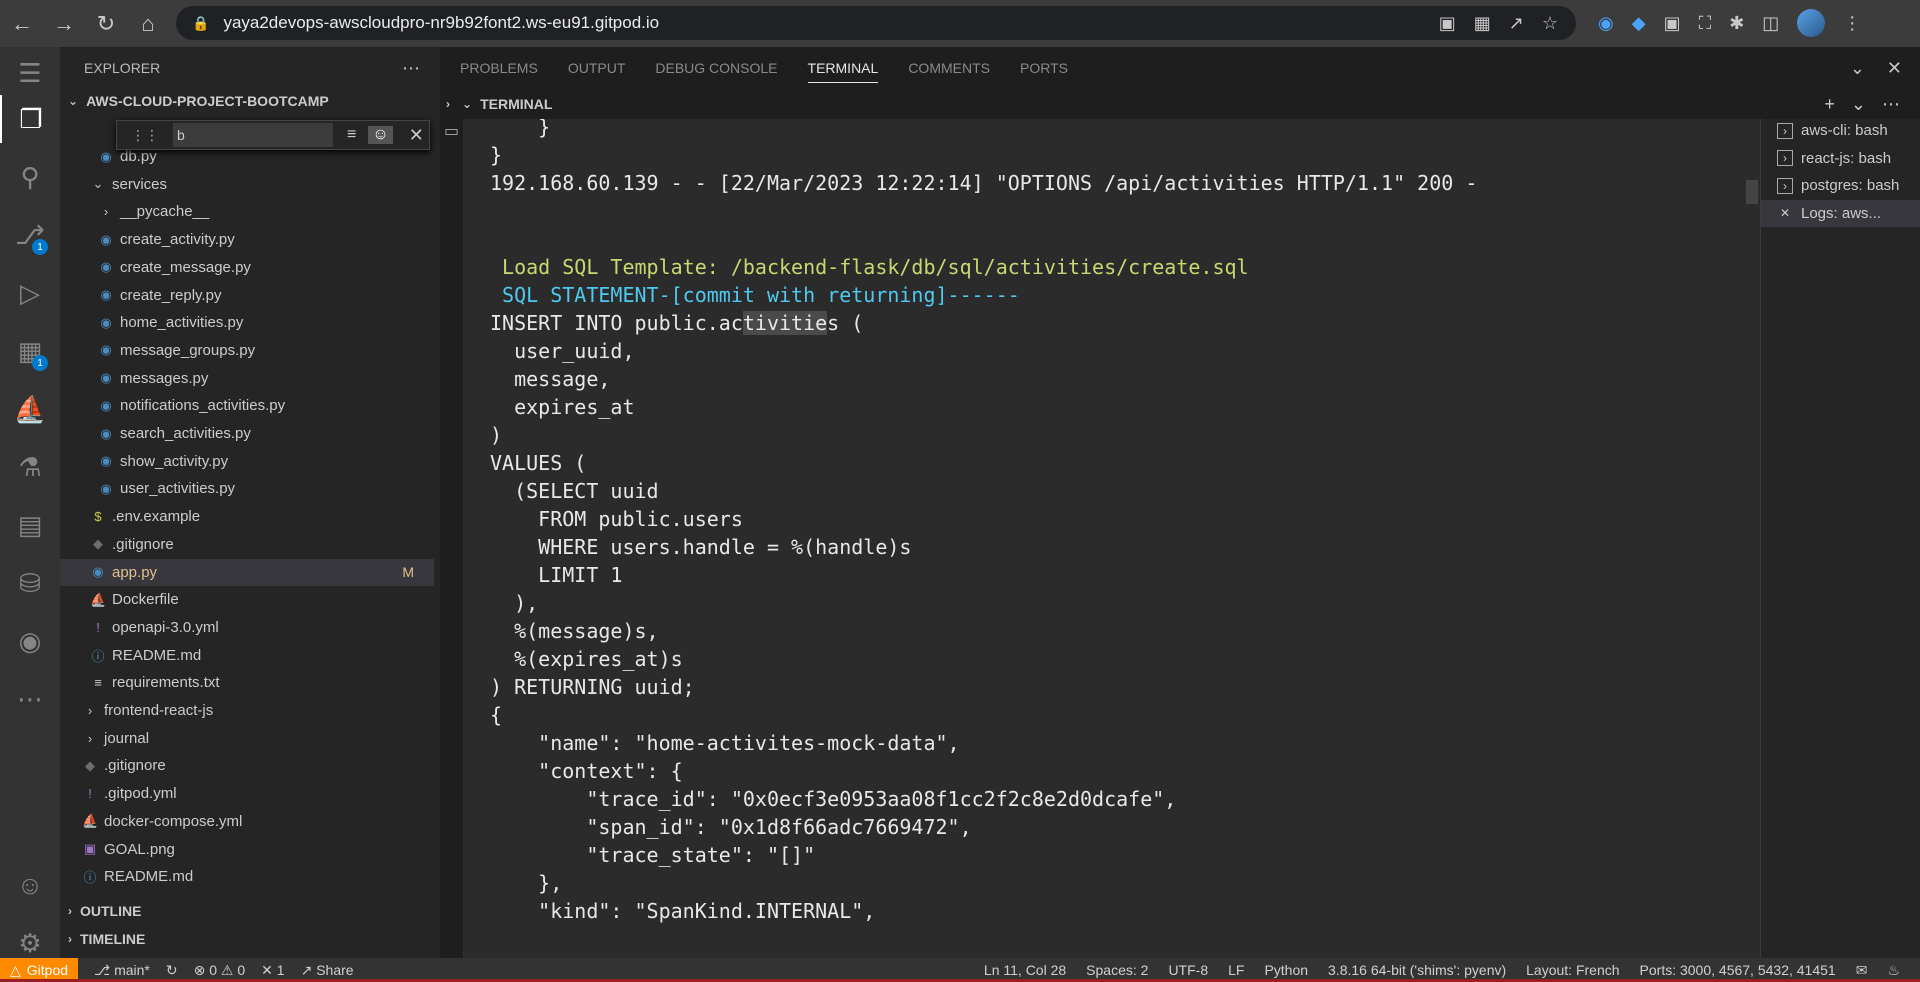 This screenshot has width=1920, height=982. Describe the element at coordinates (247, 184) in the screenshot. I see `tree-folder: ⌄ services` at that location.